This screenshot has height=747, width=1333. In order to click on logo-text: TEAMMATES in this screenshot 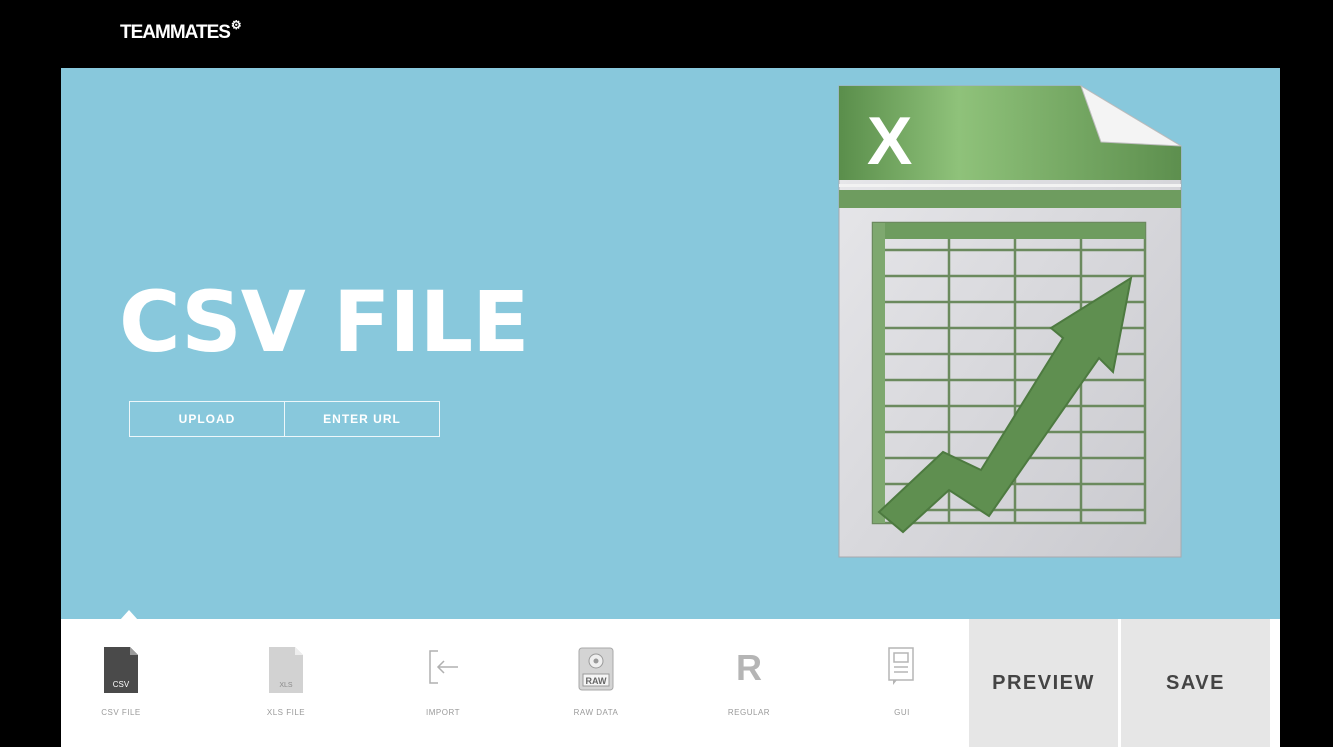, I will do `click(175, 32)`.